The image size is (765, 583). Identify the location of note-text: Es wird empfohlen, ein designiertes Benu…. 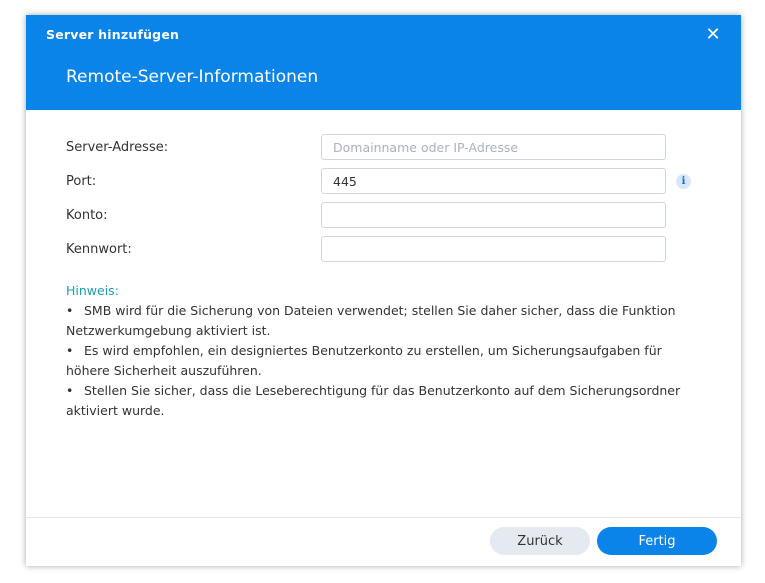
(364, 360).